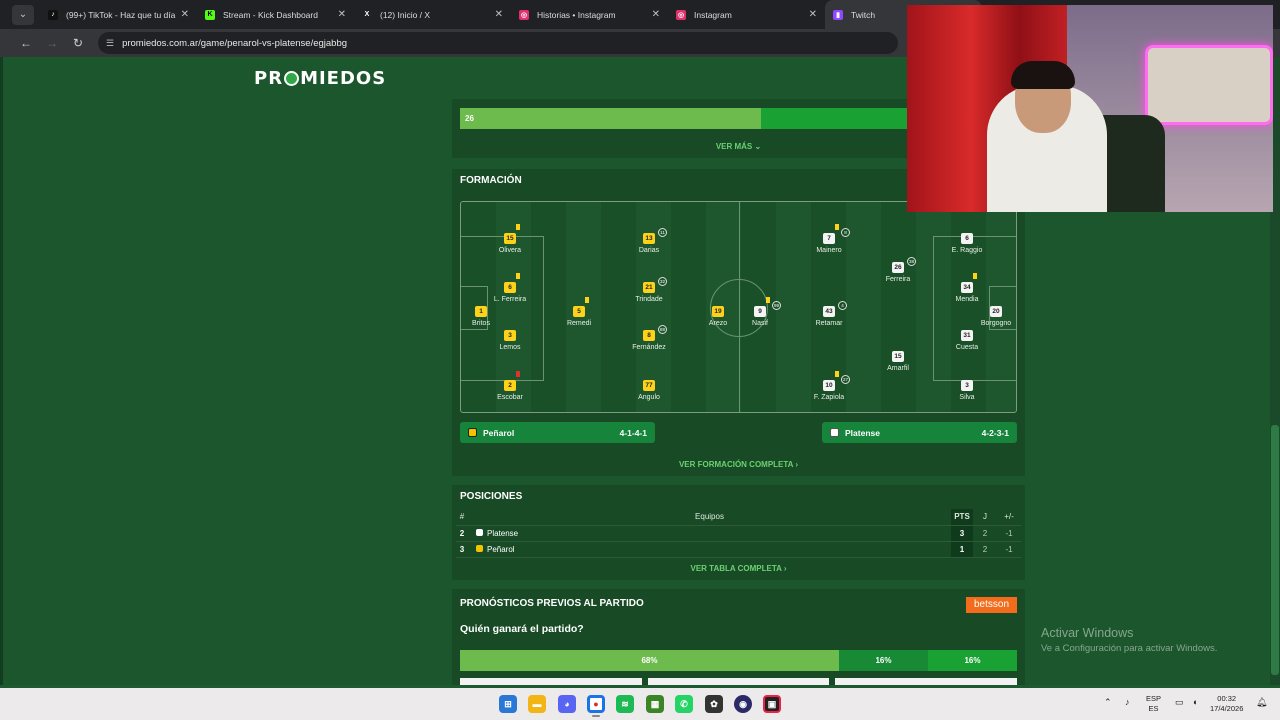  I want to click on player-away: 3 Silva, so click(967, 387).